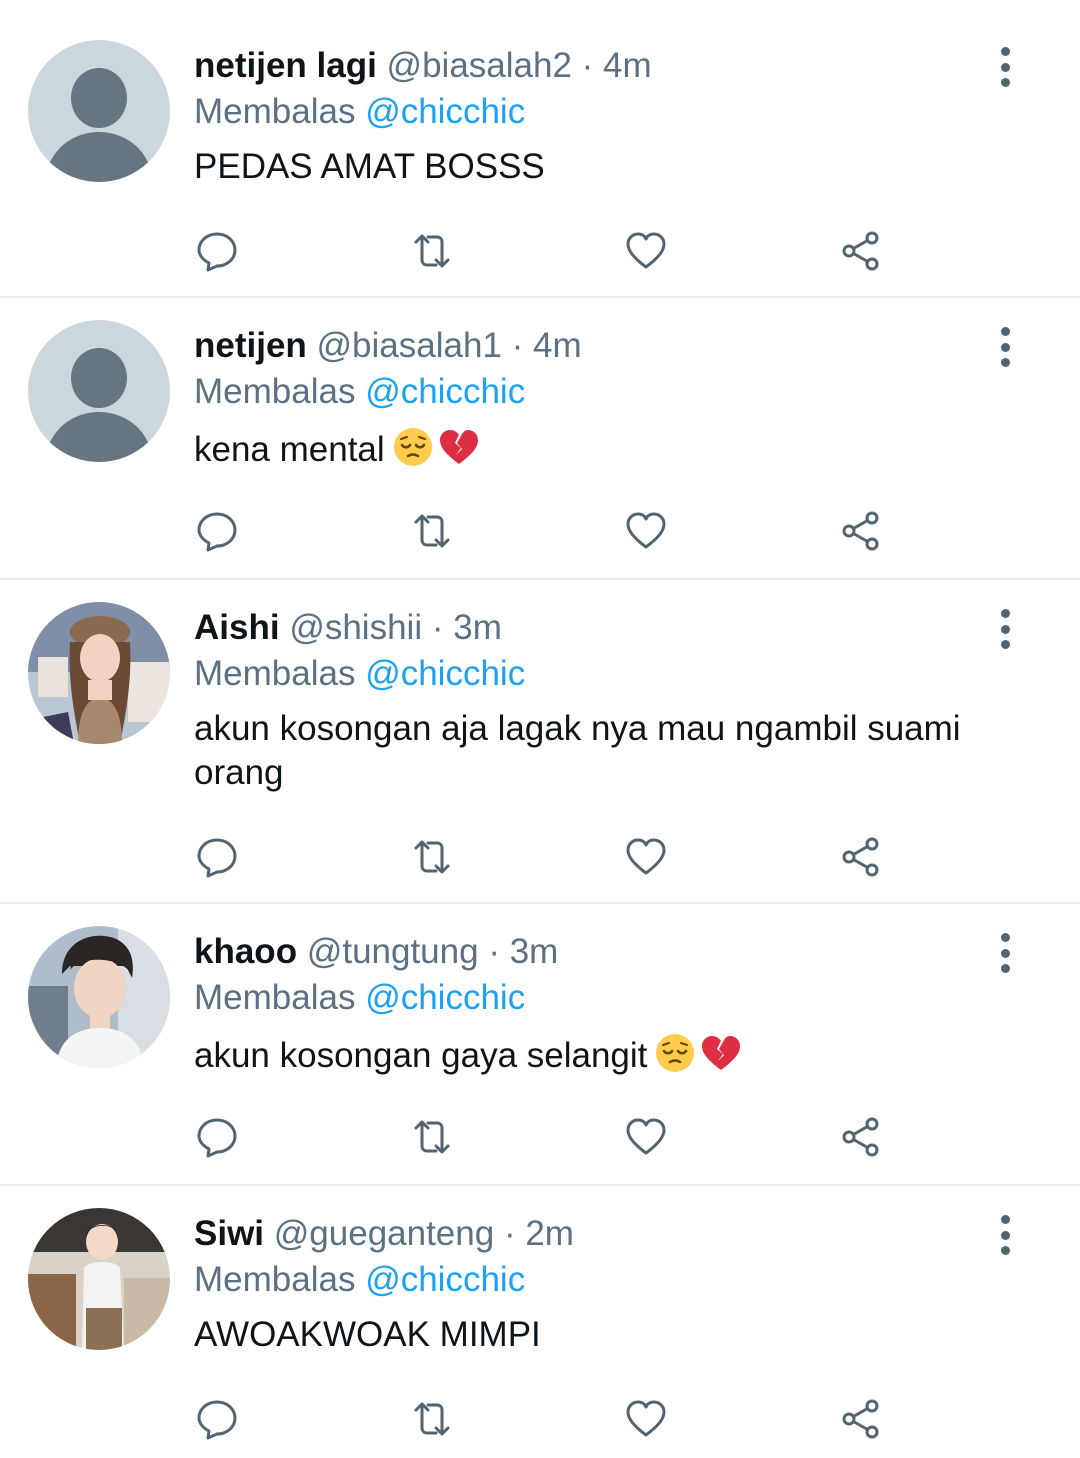 The width and height of the screenshot is (1080, 1458). I want to click on author-name: Siwi, so click(229, 1233).